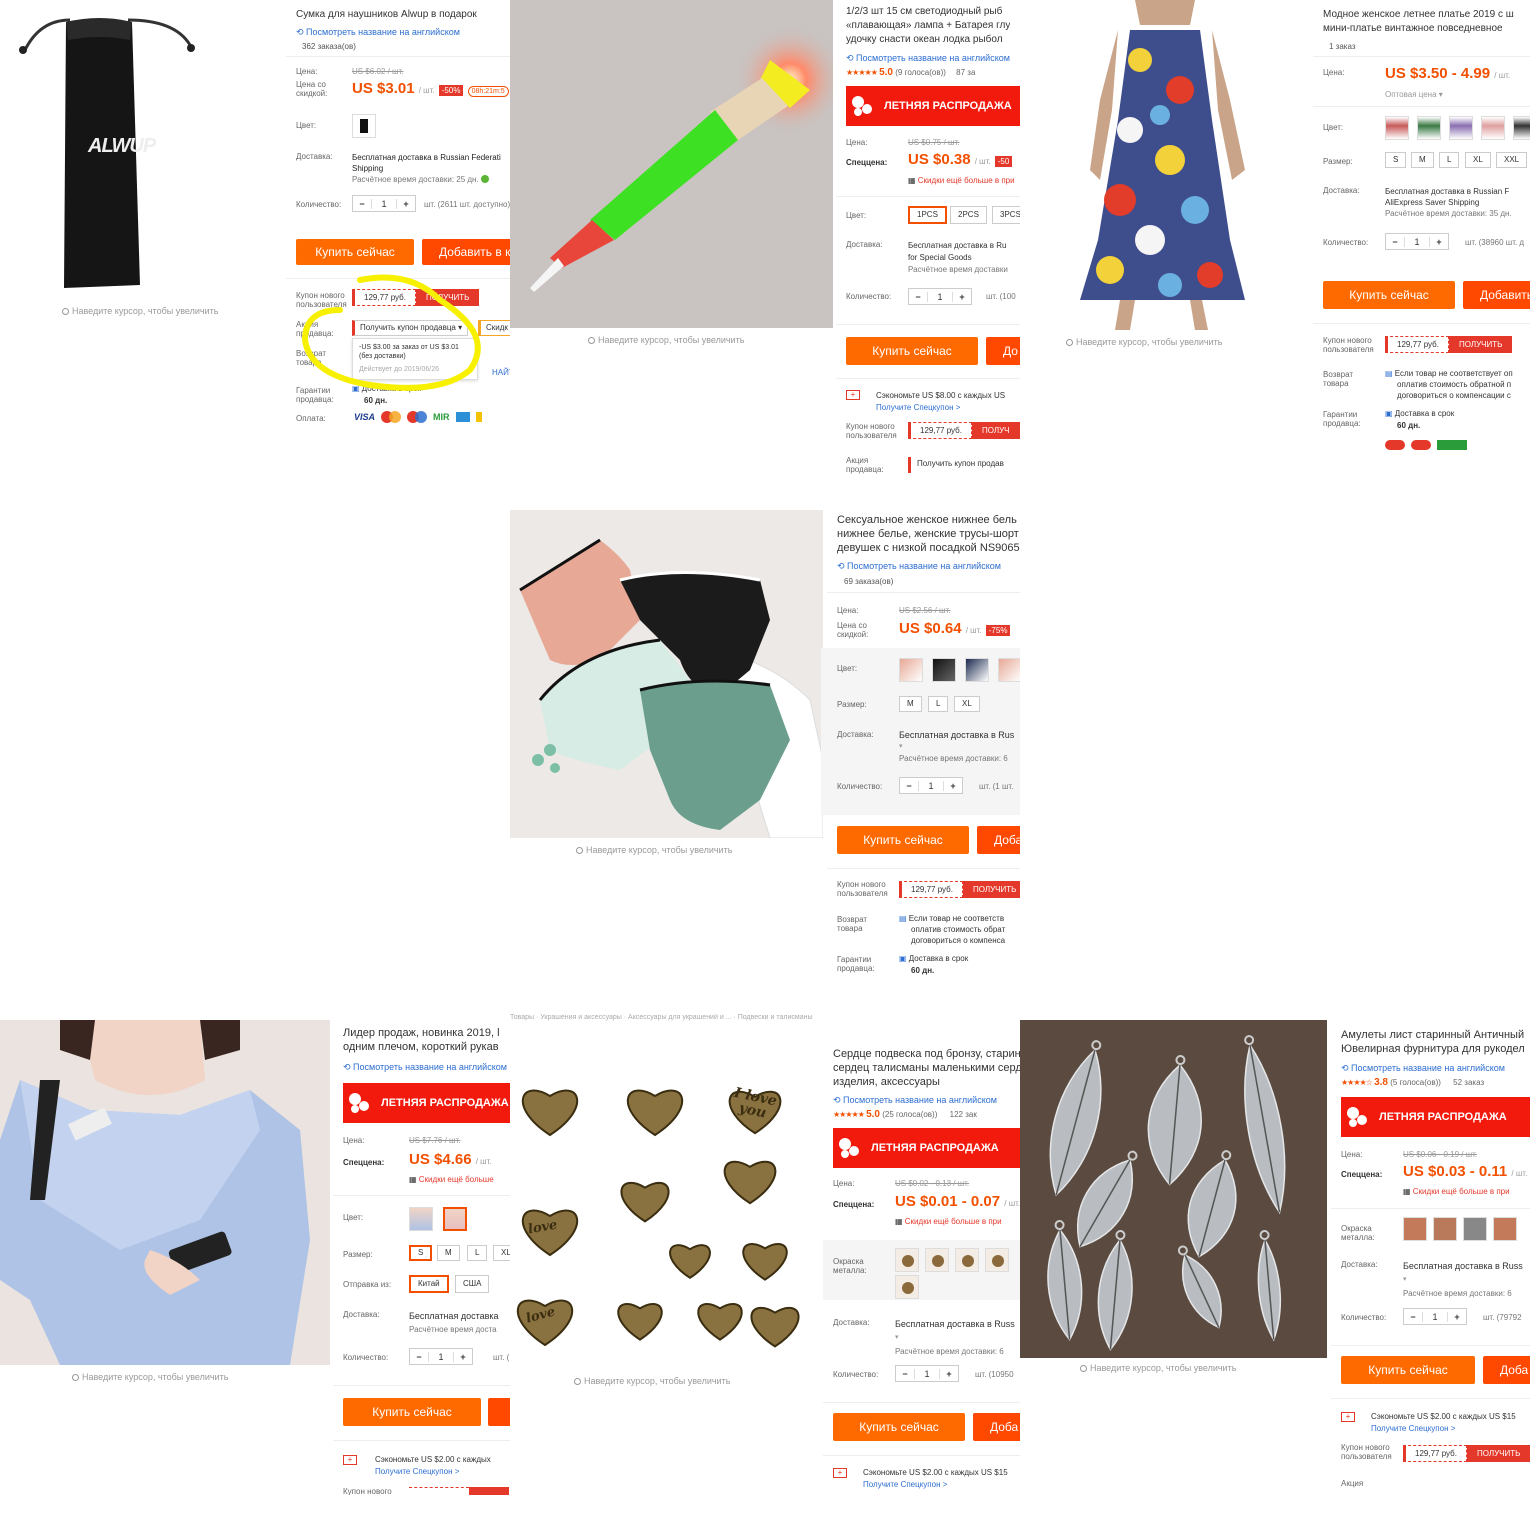 This screenshot has height=1530, width=1530. I want to click on ship-from-china: Китай, so click(429, 1284).